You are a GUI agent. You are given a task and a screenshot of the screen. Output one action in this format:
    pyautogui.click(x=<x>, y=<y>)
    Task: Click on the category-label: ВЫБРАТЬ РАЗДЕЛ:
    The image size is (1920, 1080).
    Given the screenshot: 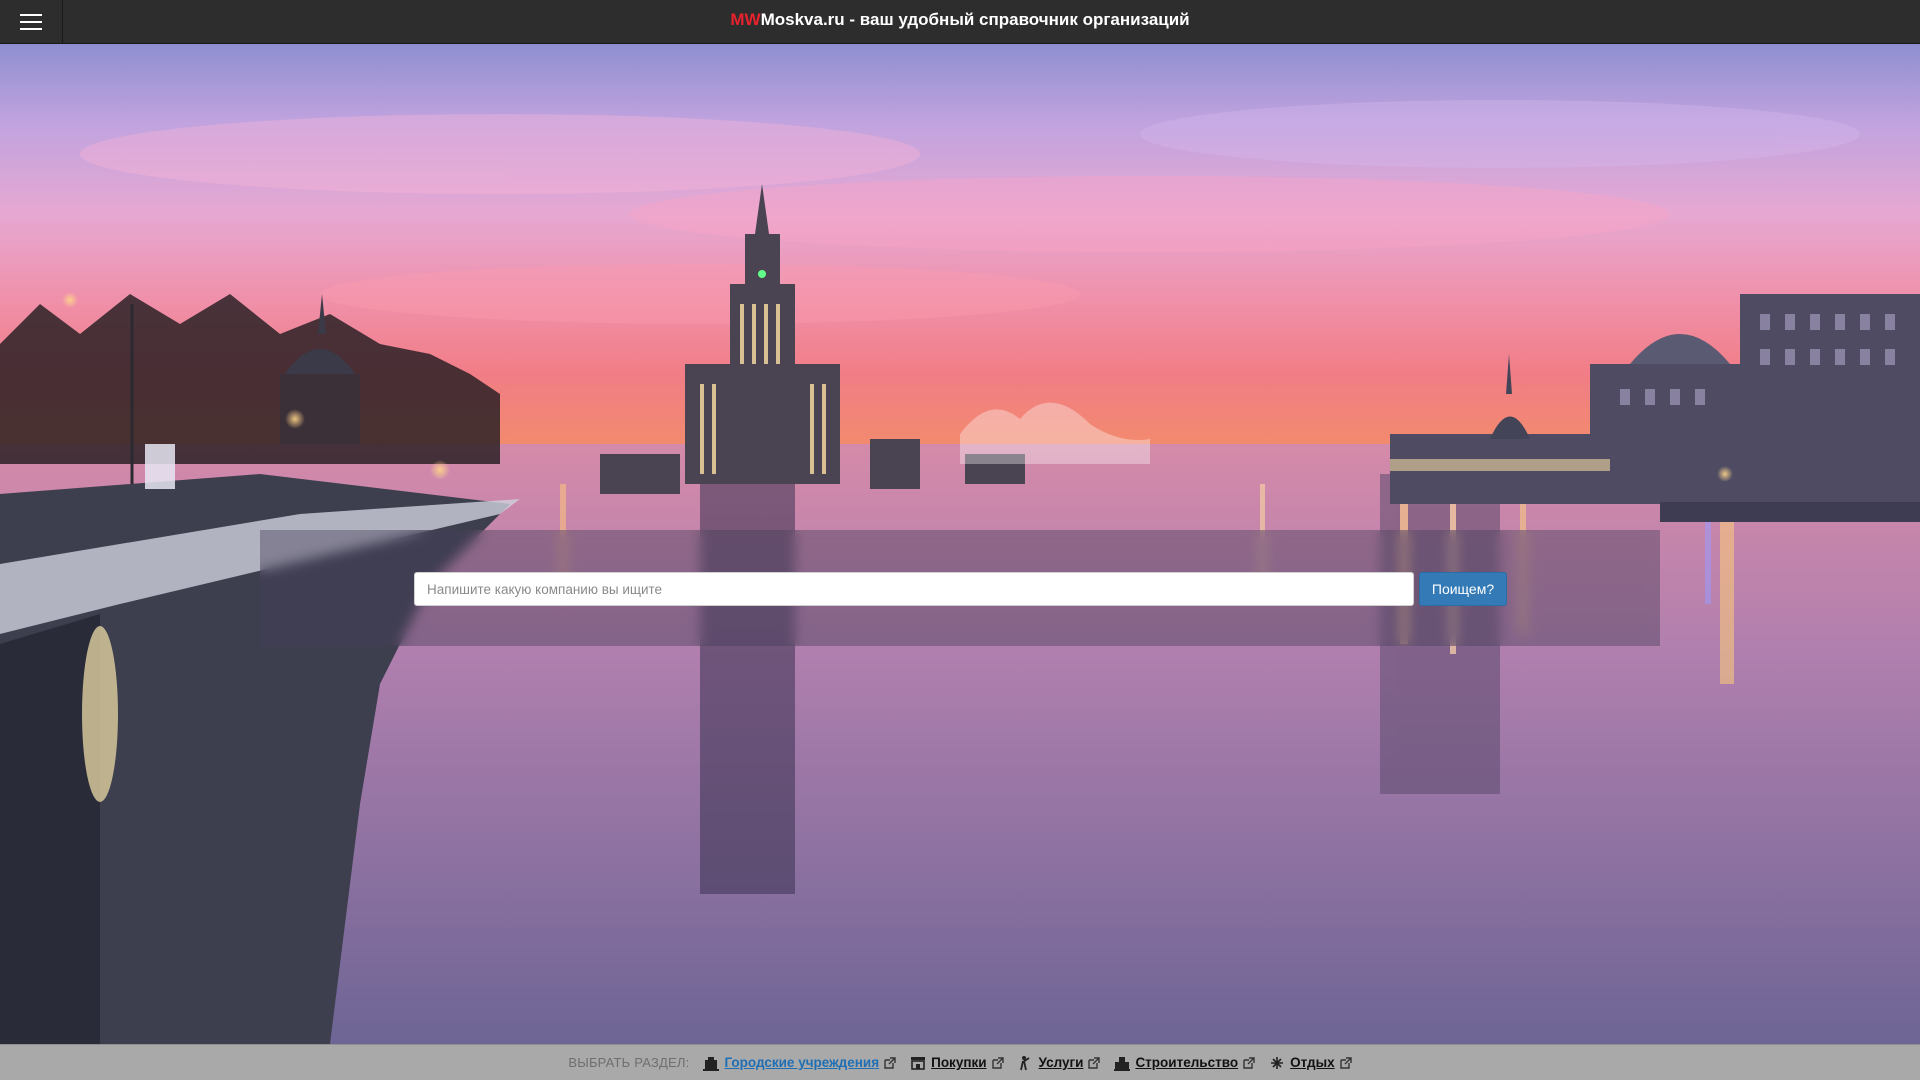 What is the action you would take?
    pyautogui.click(x=629, y=1062)
    